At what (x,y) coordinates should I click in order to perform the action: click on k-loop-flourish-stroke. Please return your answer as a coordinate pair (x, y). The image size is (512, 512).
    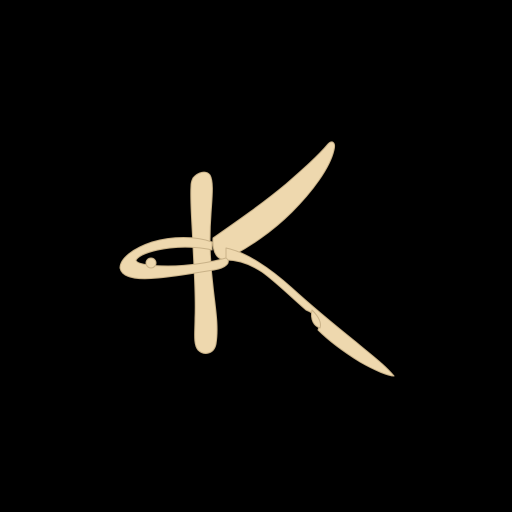
    Looking at the image, I should click on (174, 258).